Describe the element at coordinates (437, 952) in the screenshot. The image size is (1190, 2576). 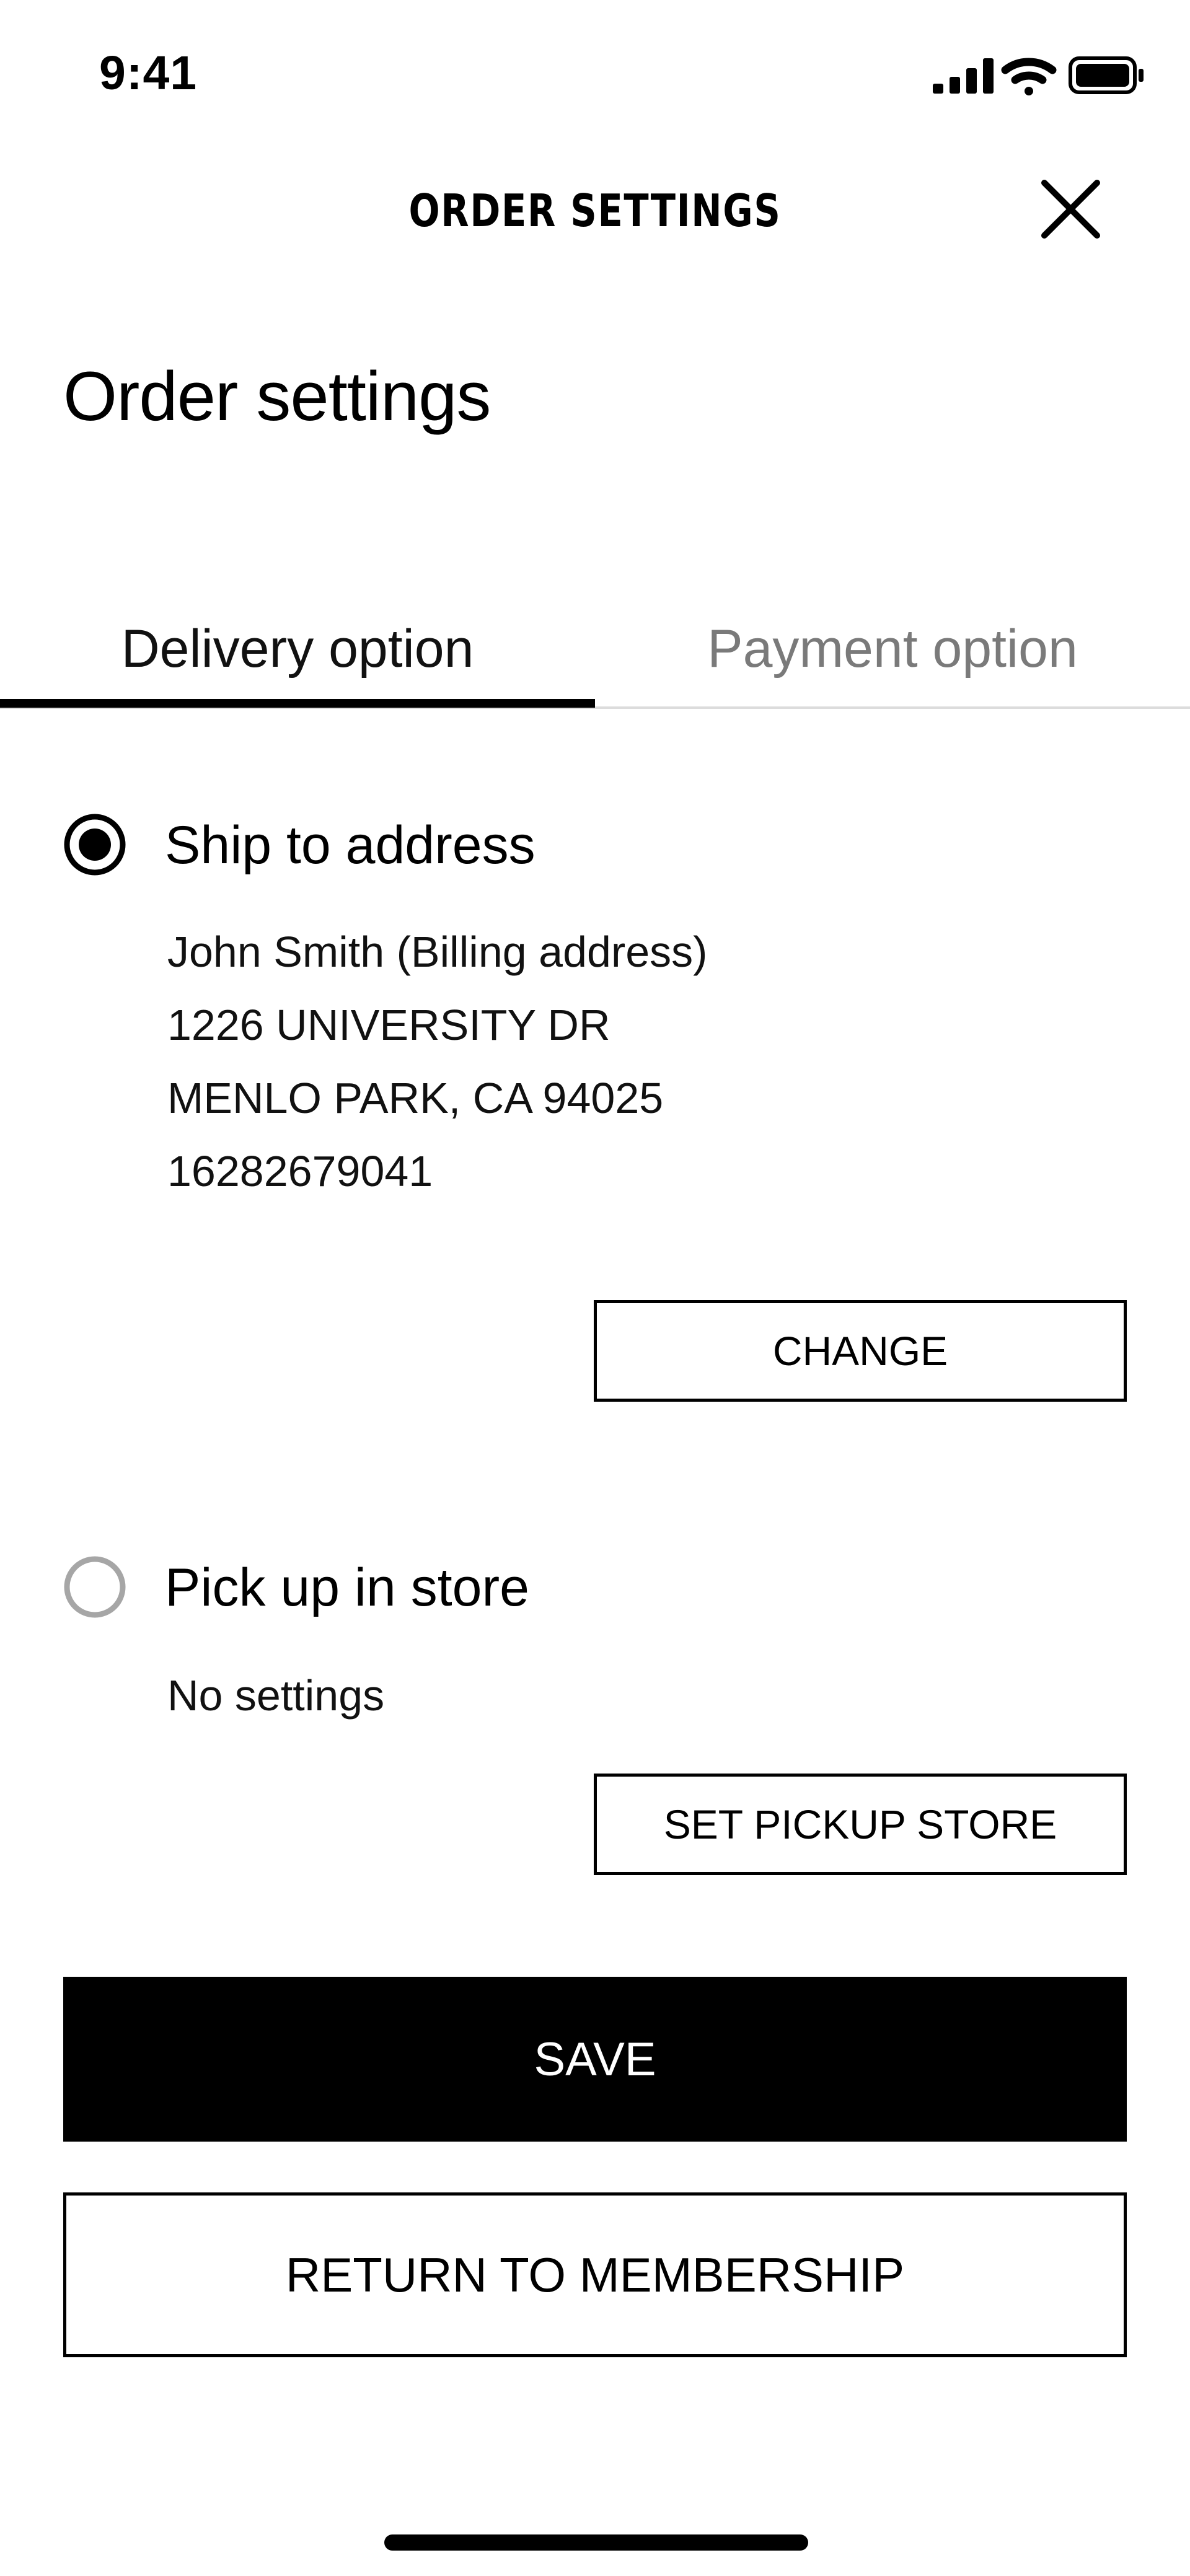
I see `address-line-name: John Smith (Billing address)` at that location.